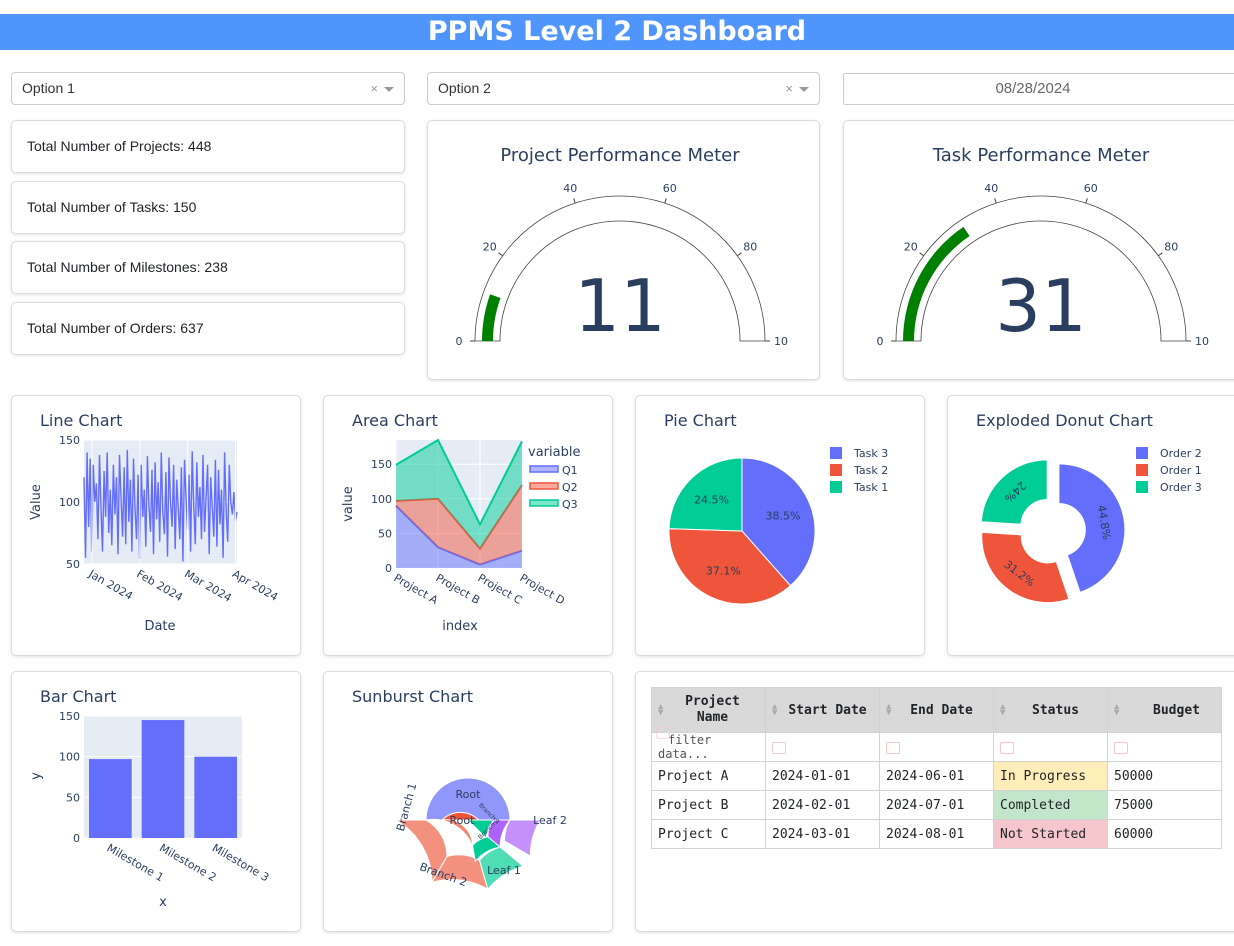 The image size is (1234, 946). I want to click on x-tick-label: Mar 2024, so click(208, 585).